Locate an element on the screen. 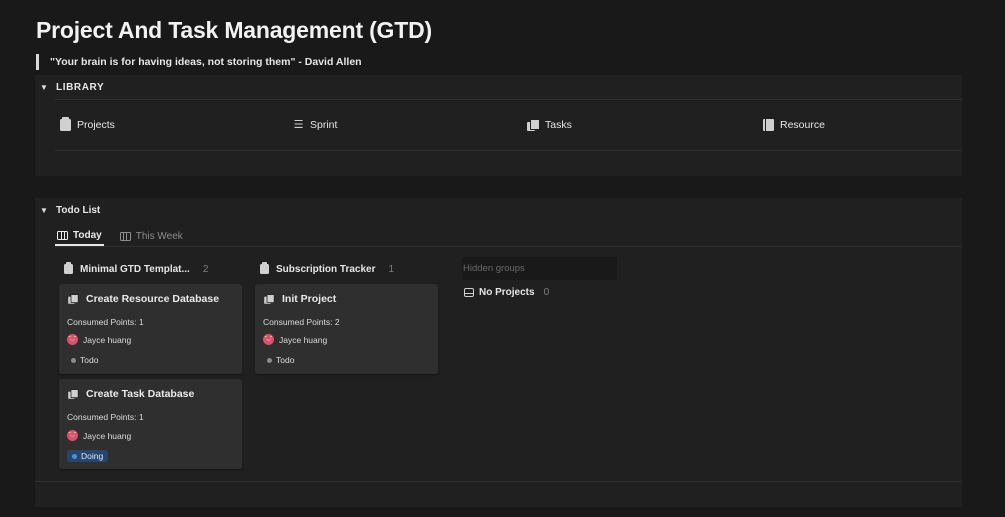 The width and height of the screenshot is (1005, 517). card-title: Init Project is located at coordinates (309, 299).